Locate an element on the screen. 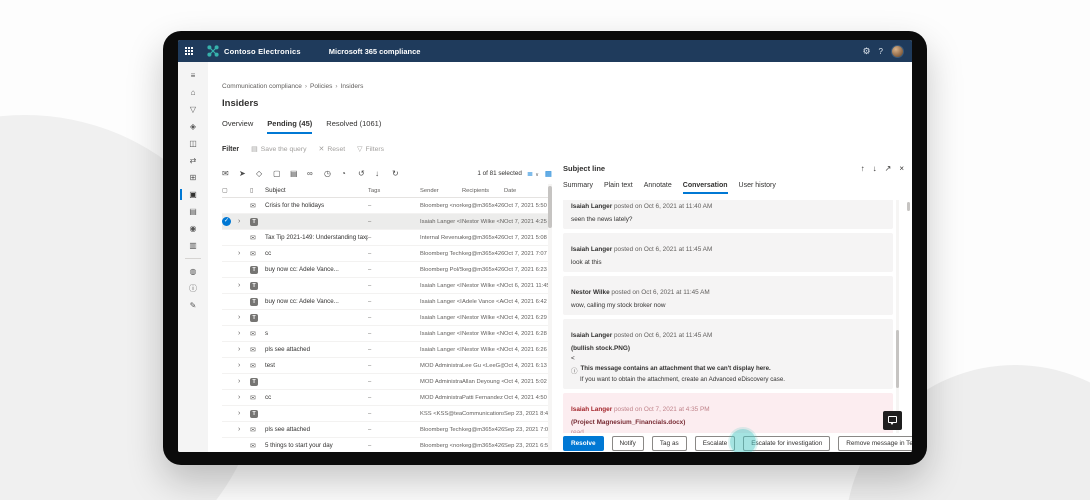 The image size is (1090, 500). sidebar-item-data-classification: ◫ is located at coordinates (193, 143).